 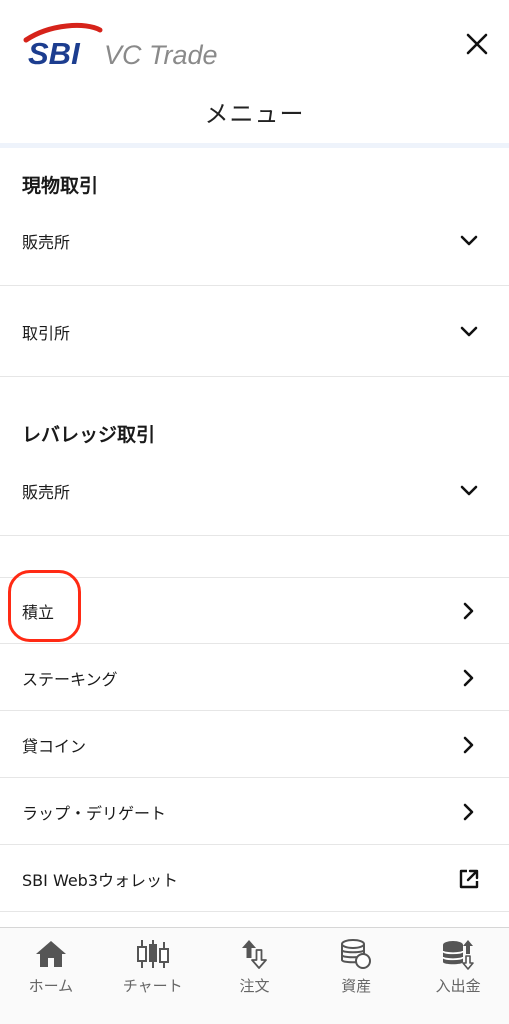 I want to click on menu-item-label: 積立, so click(x=38, y=612).